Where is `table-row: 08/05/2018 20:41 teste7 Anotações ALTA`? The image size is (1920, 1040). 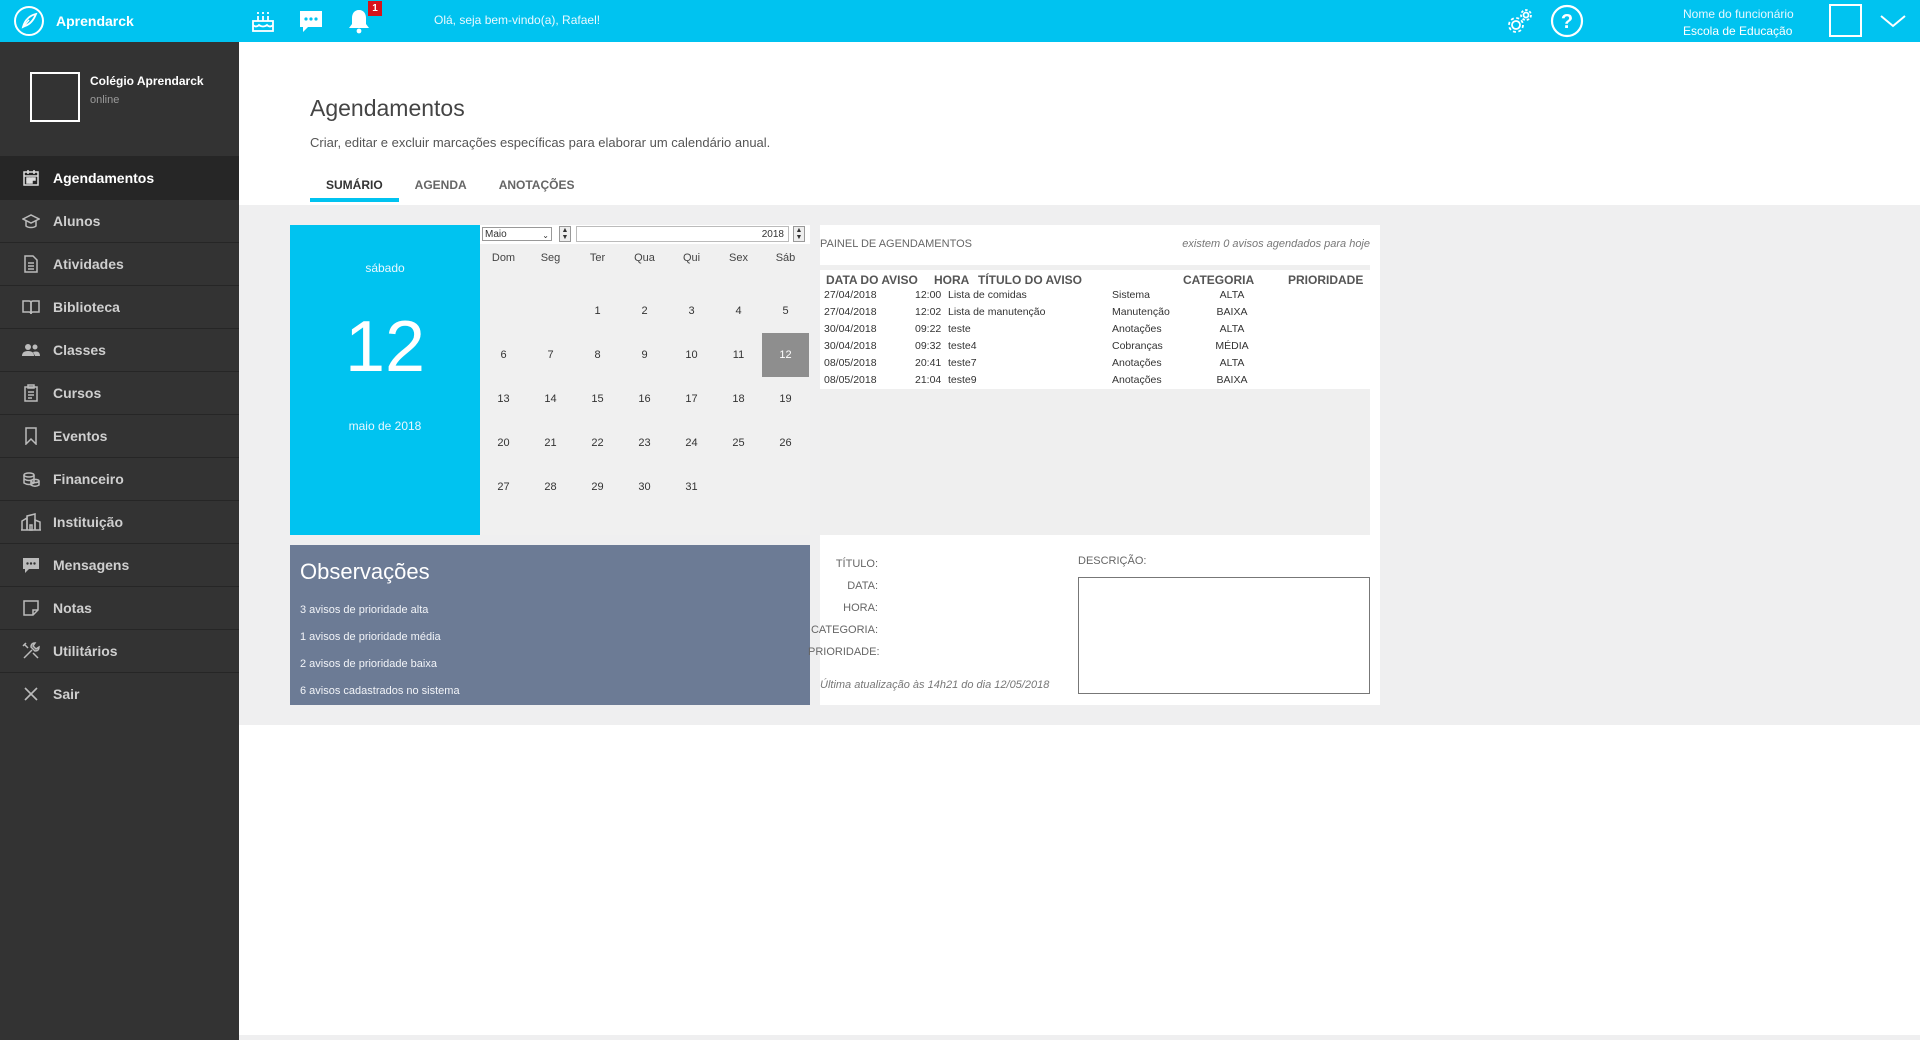
table-row: 08/05/2018 20:41 teste7 Anotações ALTA is located at coordinates (1095, 363).